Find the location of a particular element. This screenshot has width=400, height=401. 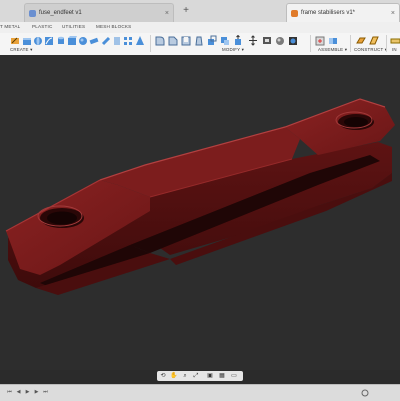

orbit-icon: ⟲ is located at coordinates (163, 376).